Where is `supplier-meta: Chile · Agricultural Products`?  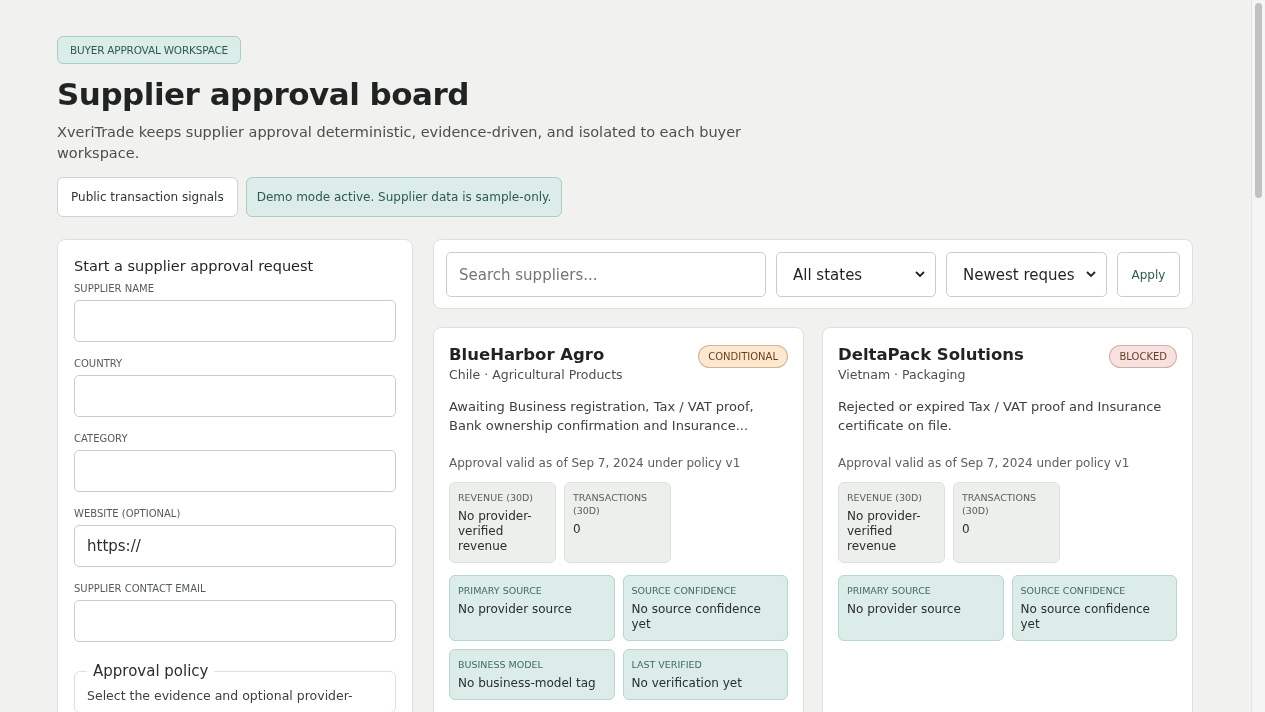
supplier-meta: Chile · Agricultural Products is located at coordinates (536, 374).